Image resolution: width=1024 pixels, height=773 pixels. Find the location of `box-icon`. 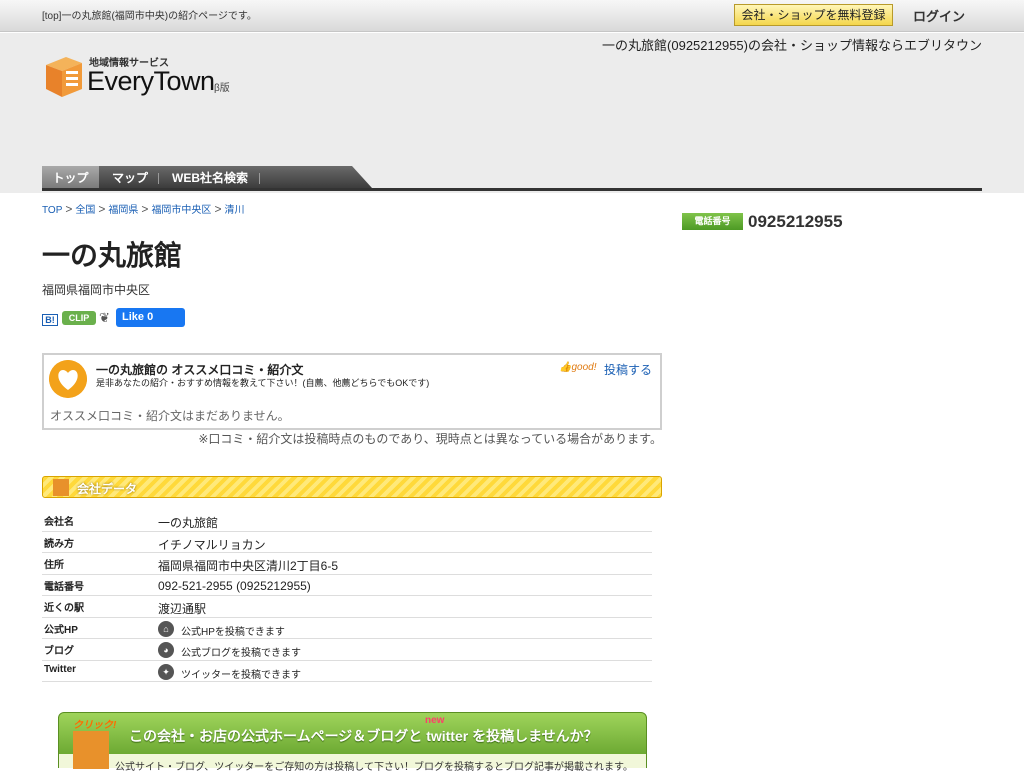

box-icon is located at coordinates (61, 487).